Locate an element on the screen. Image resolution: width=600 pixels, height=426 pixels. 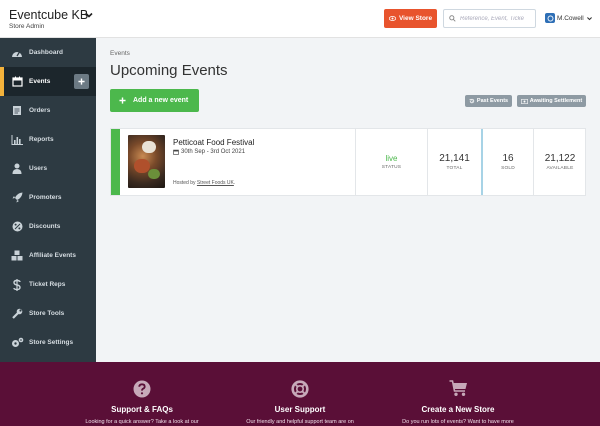
sidebar-item-reports: Reports is located at coordinates (48, 139).